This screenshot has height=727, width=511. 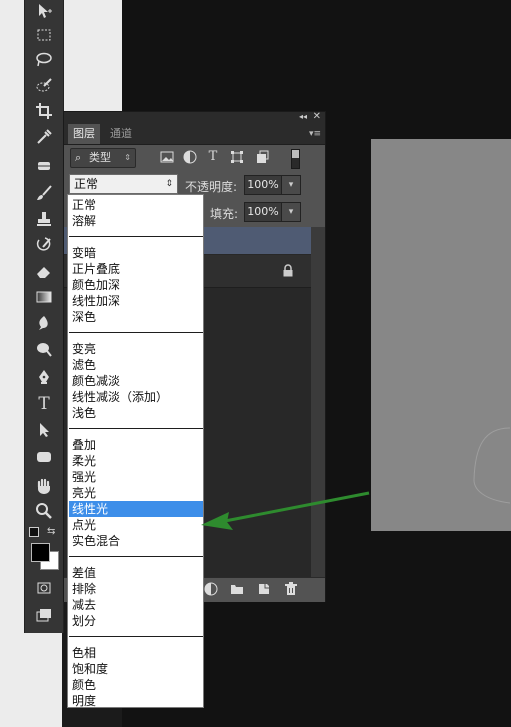 What do you see at coordinates (136, 493) in the screenshot?
I see `blend-mode-option: 亮光` at bounding box center [136, 493].